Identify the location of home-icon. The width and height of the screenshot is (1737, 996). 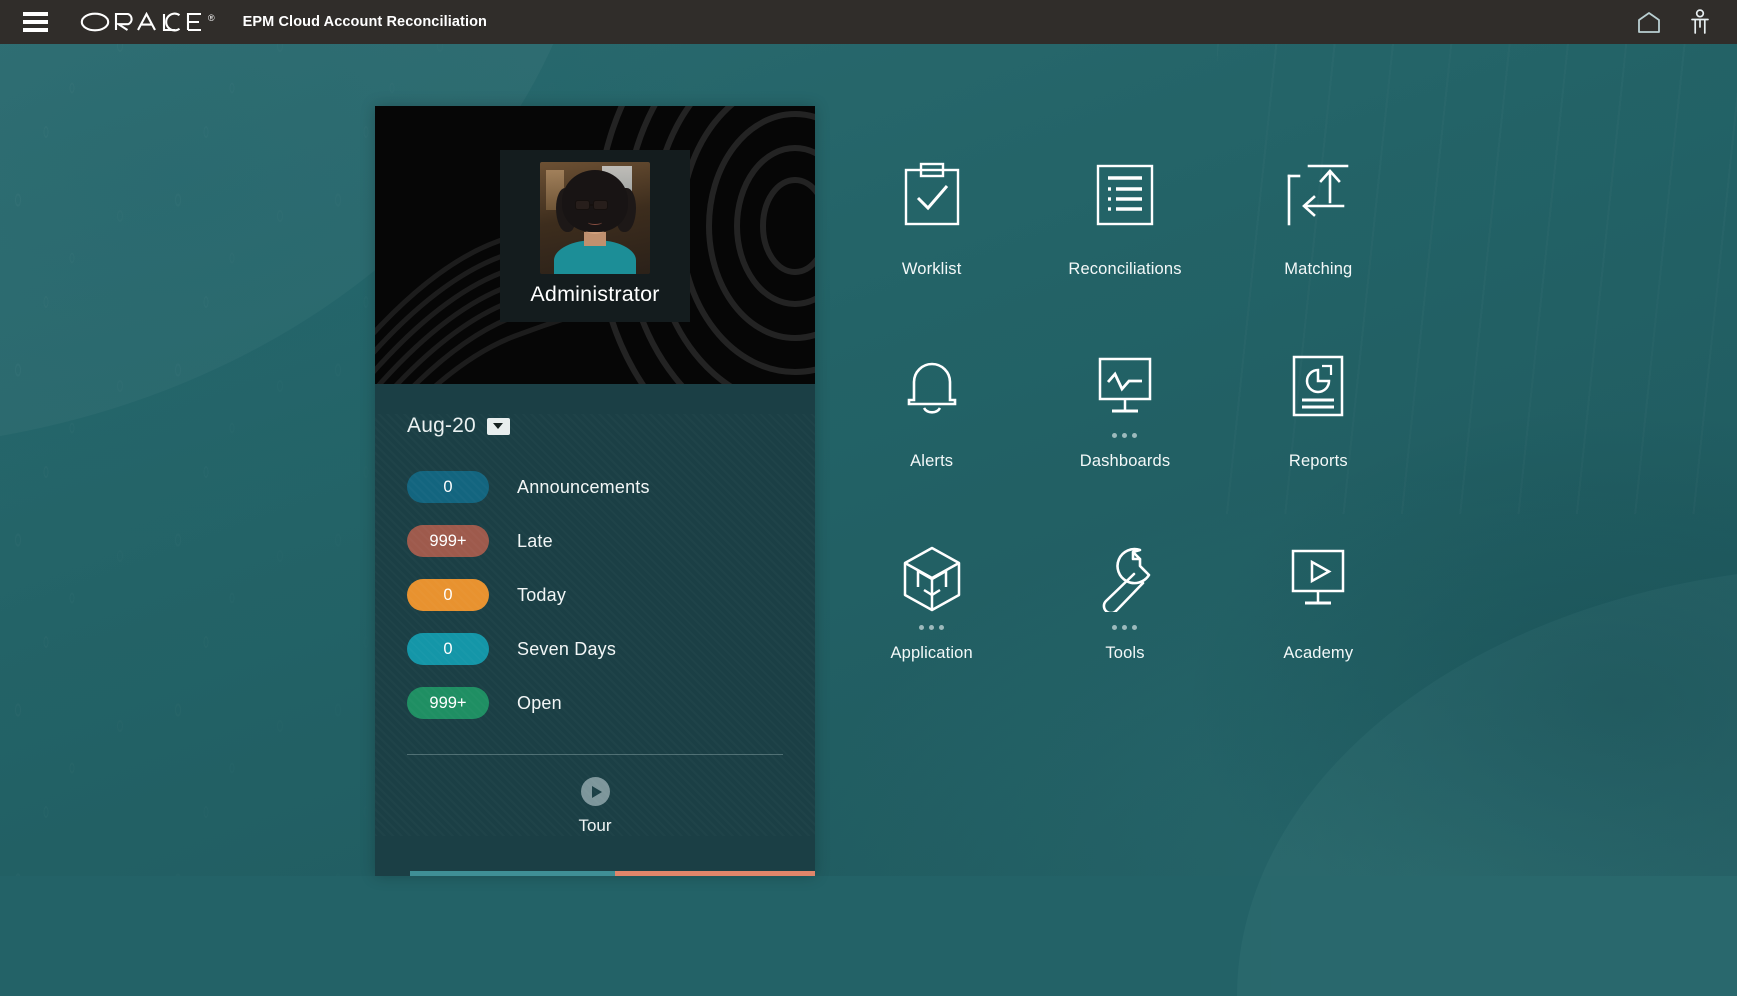
(1649, 22).